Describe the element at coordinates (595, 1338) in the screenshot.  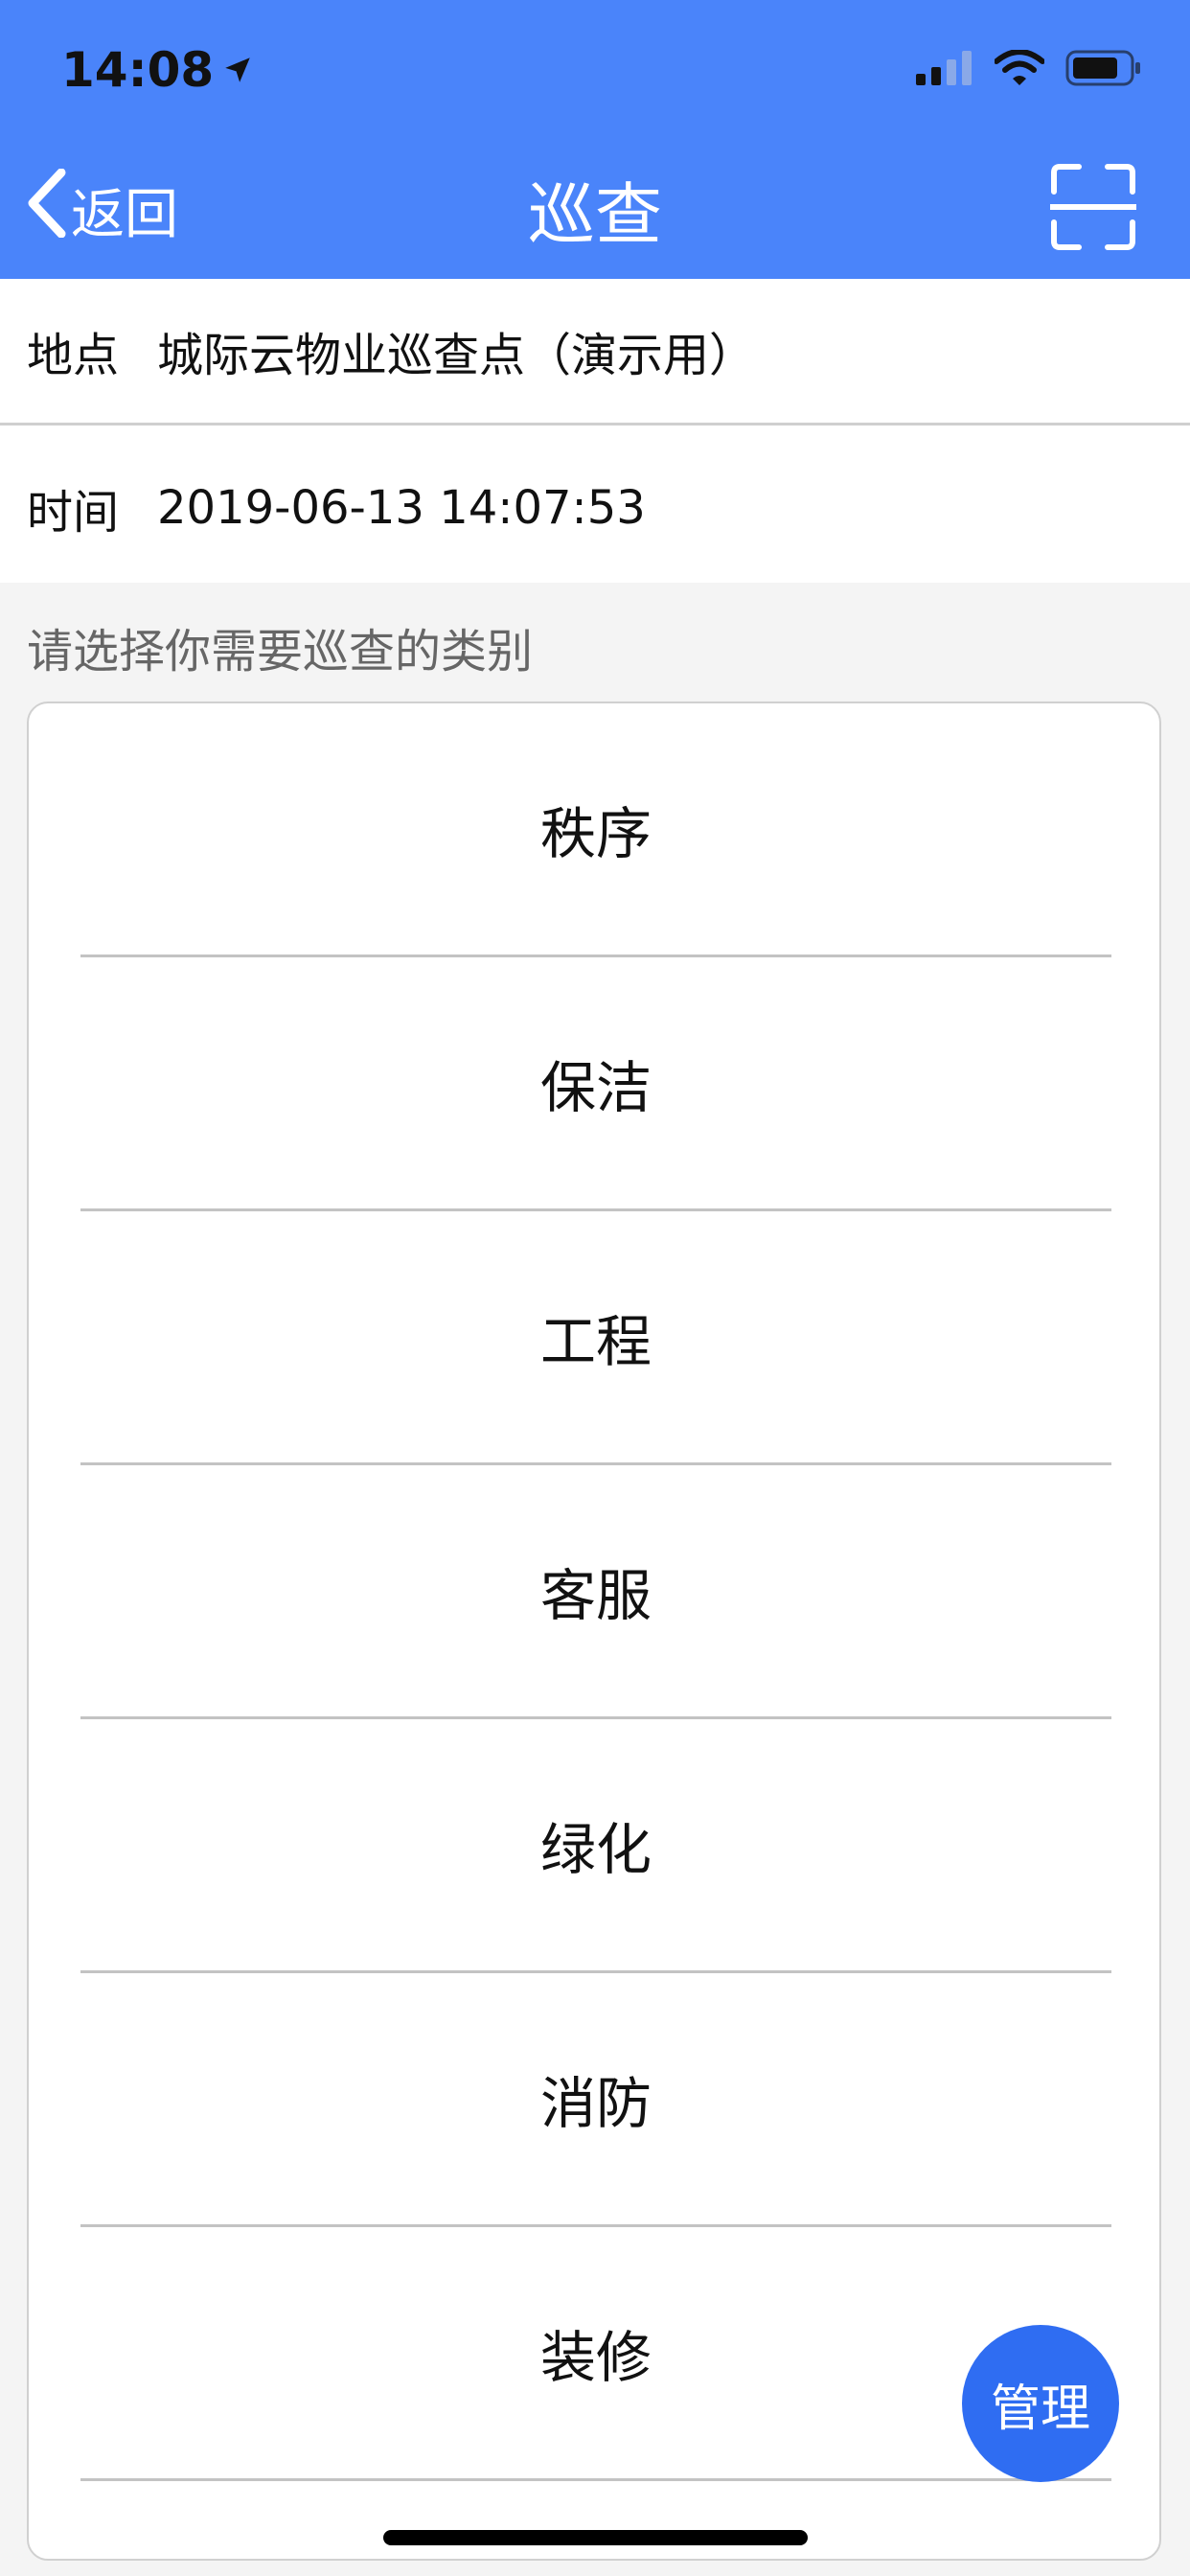
I see `category-item-engineering: 工程` at that location.